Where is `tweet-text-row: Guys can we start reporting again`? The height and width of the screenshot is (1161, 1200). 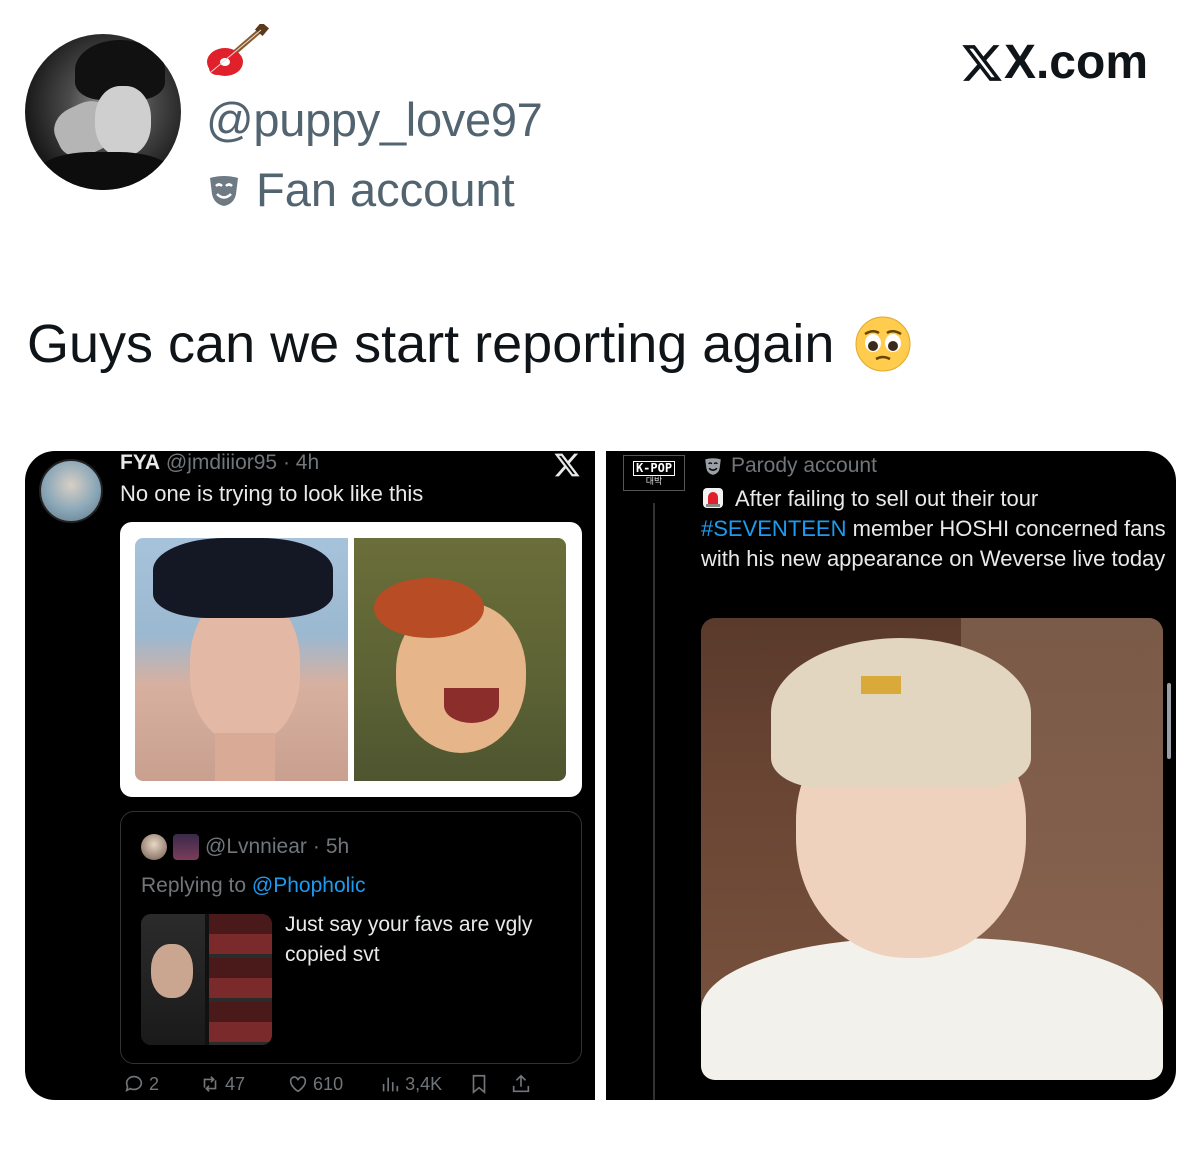
tweet-text-row: Guys can we start reporting again is located at coordinates (469, 344).